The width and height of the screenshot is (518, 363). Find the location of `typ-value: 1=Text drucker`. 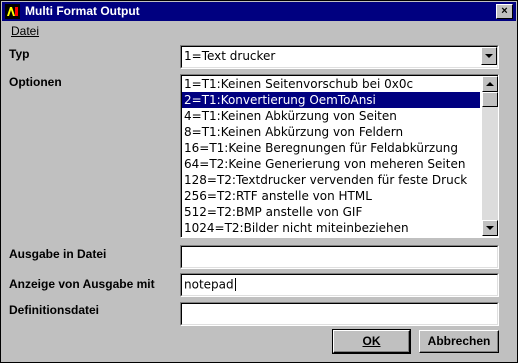

typ-value: 1=Text drucker is located at coordinates (230, 56).